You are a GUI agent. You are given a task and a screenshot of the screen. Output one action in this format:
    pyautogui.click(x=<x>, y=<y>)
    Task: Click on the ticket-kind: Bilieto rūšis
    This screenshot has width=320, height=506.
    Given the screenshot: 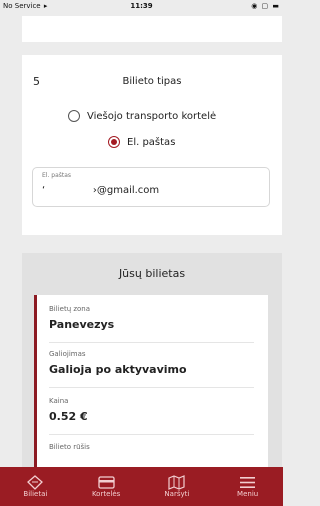 What is the action you would take?
    pyautogui.click(x=151, y=449)
    